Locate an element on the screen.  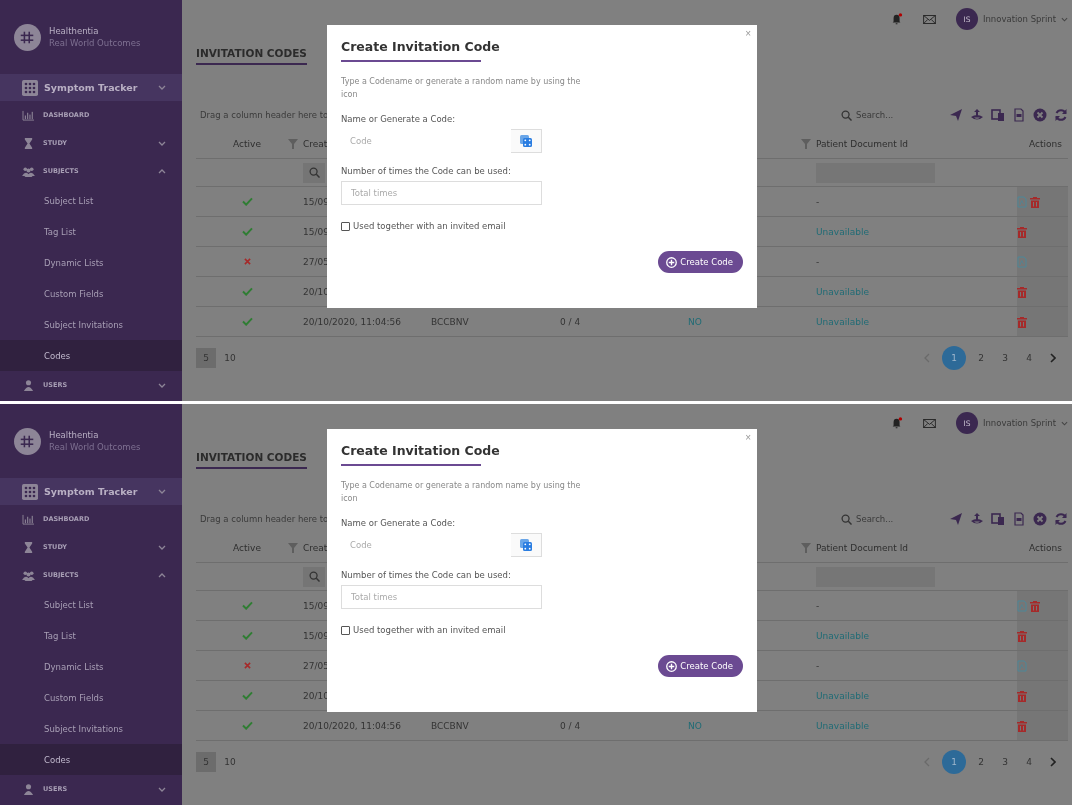
brand-tagline: Real World Outcomes is located at coordinates (95, 43).